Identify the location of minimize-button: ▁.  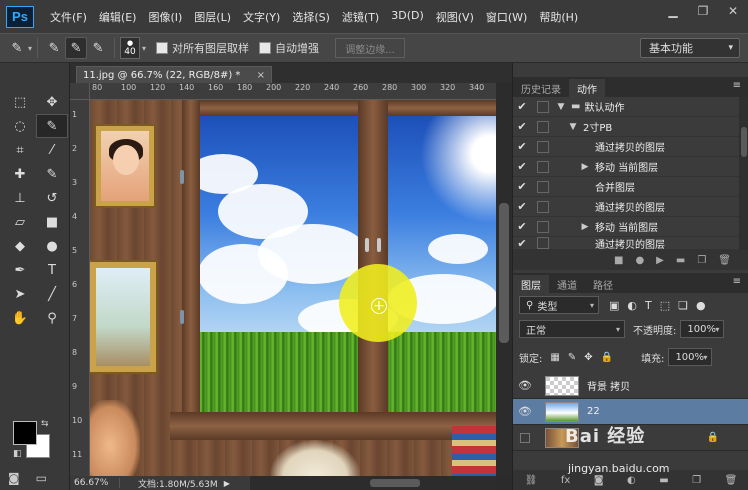
(673, 11).